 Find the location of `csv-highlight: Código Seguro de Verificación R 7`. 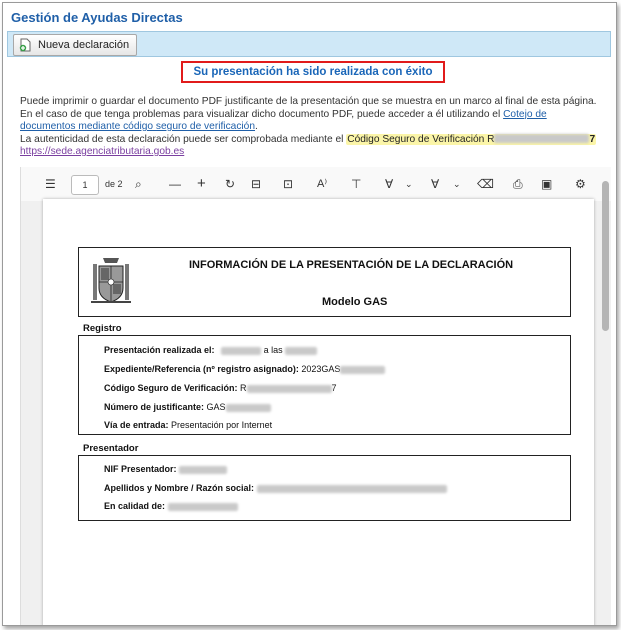

csv-highlight: Código Seguro de Verificación R 7 is located at coordinates (471, 139).